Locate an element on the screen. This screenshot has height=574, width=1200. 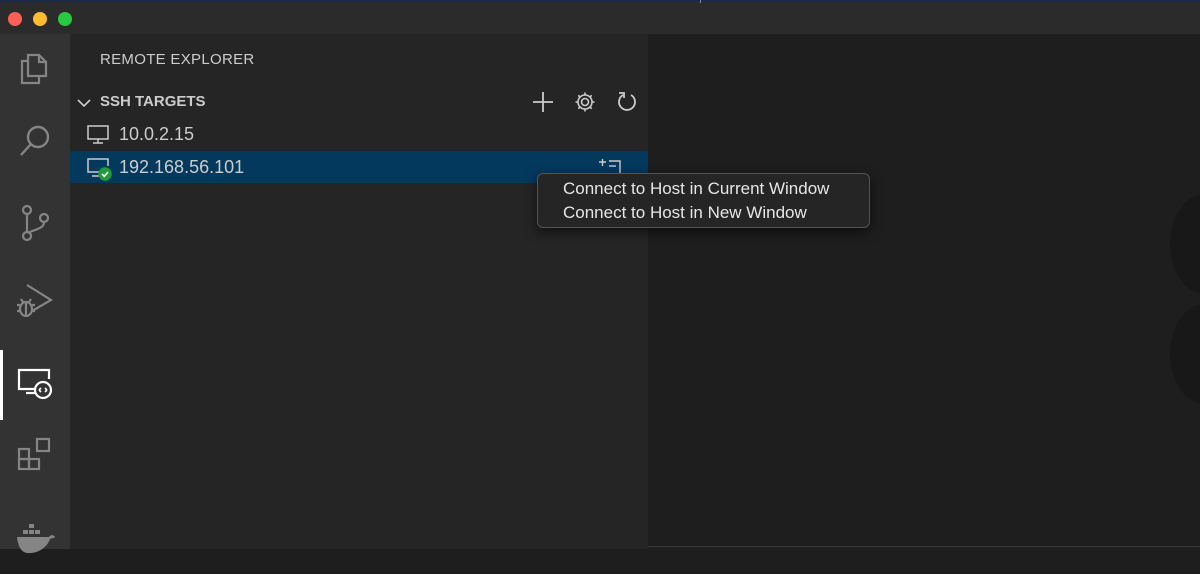
editor-bottom-border is located at coordinates (924, 546).